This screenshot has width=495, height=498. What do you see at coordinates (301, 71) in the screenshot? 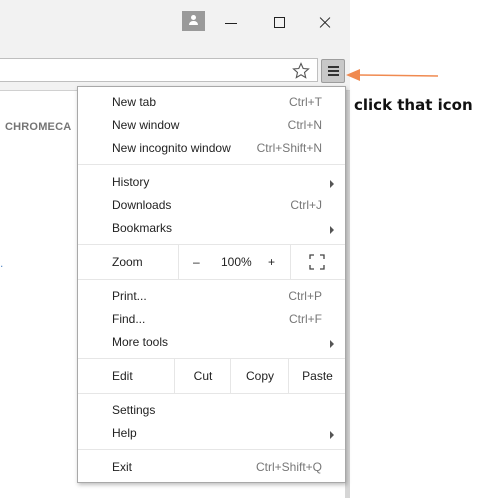
I see `star-icon` at bounding box center [301, 71].